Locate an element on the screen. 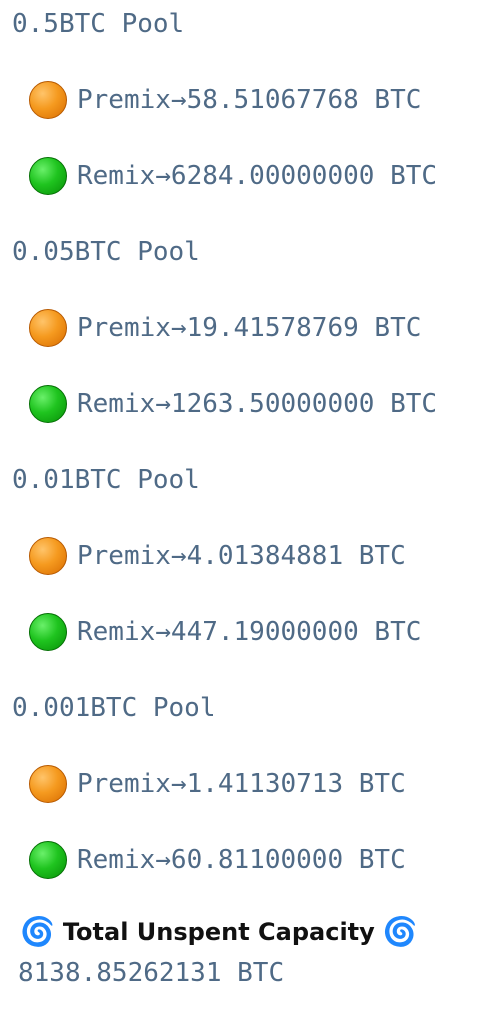 The height and width of the screenshot is (1020, 477). remix-amount: Remix→60.81100000 BTC is located at coordinates (241, 860).